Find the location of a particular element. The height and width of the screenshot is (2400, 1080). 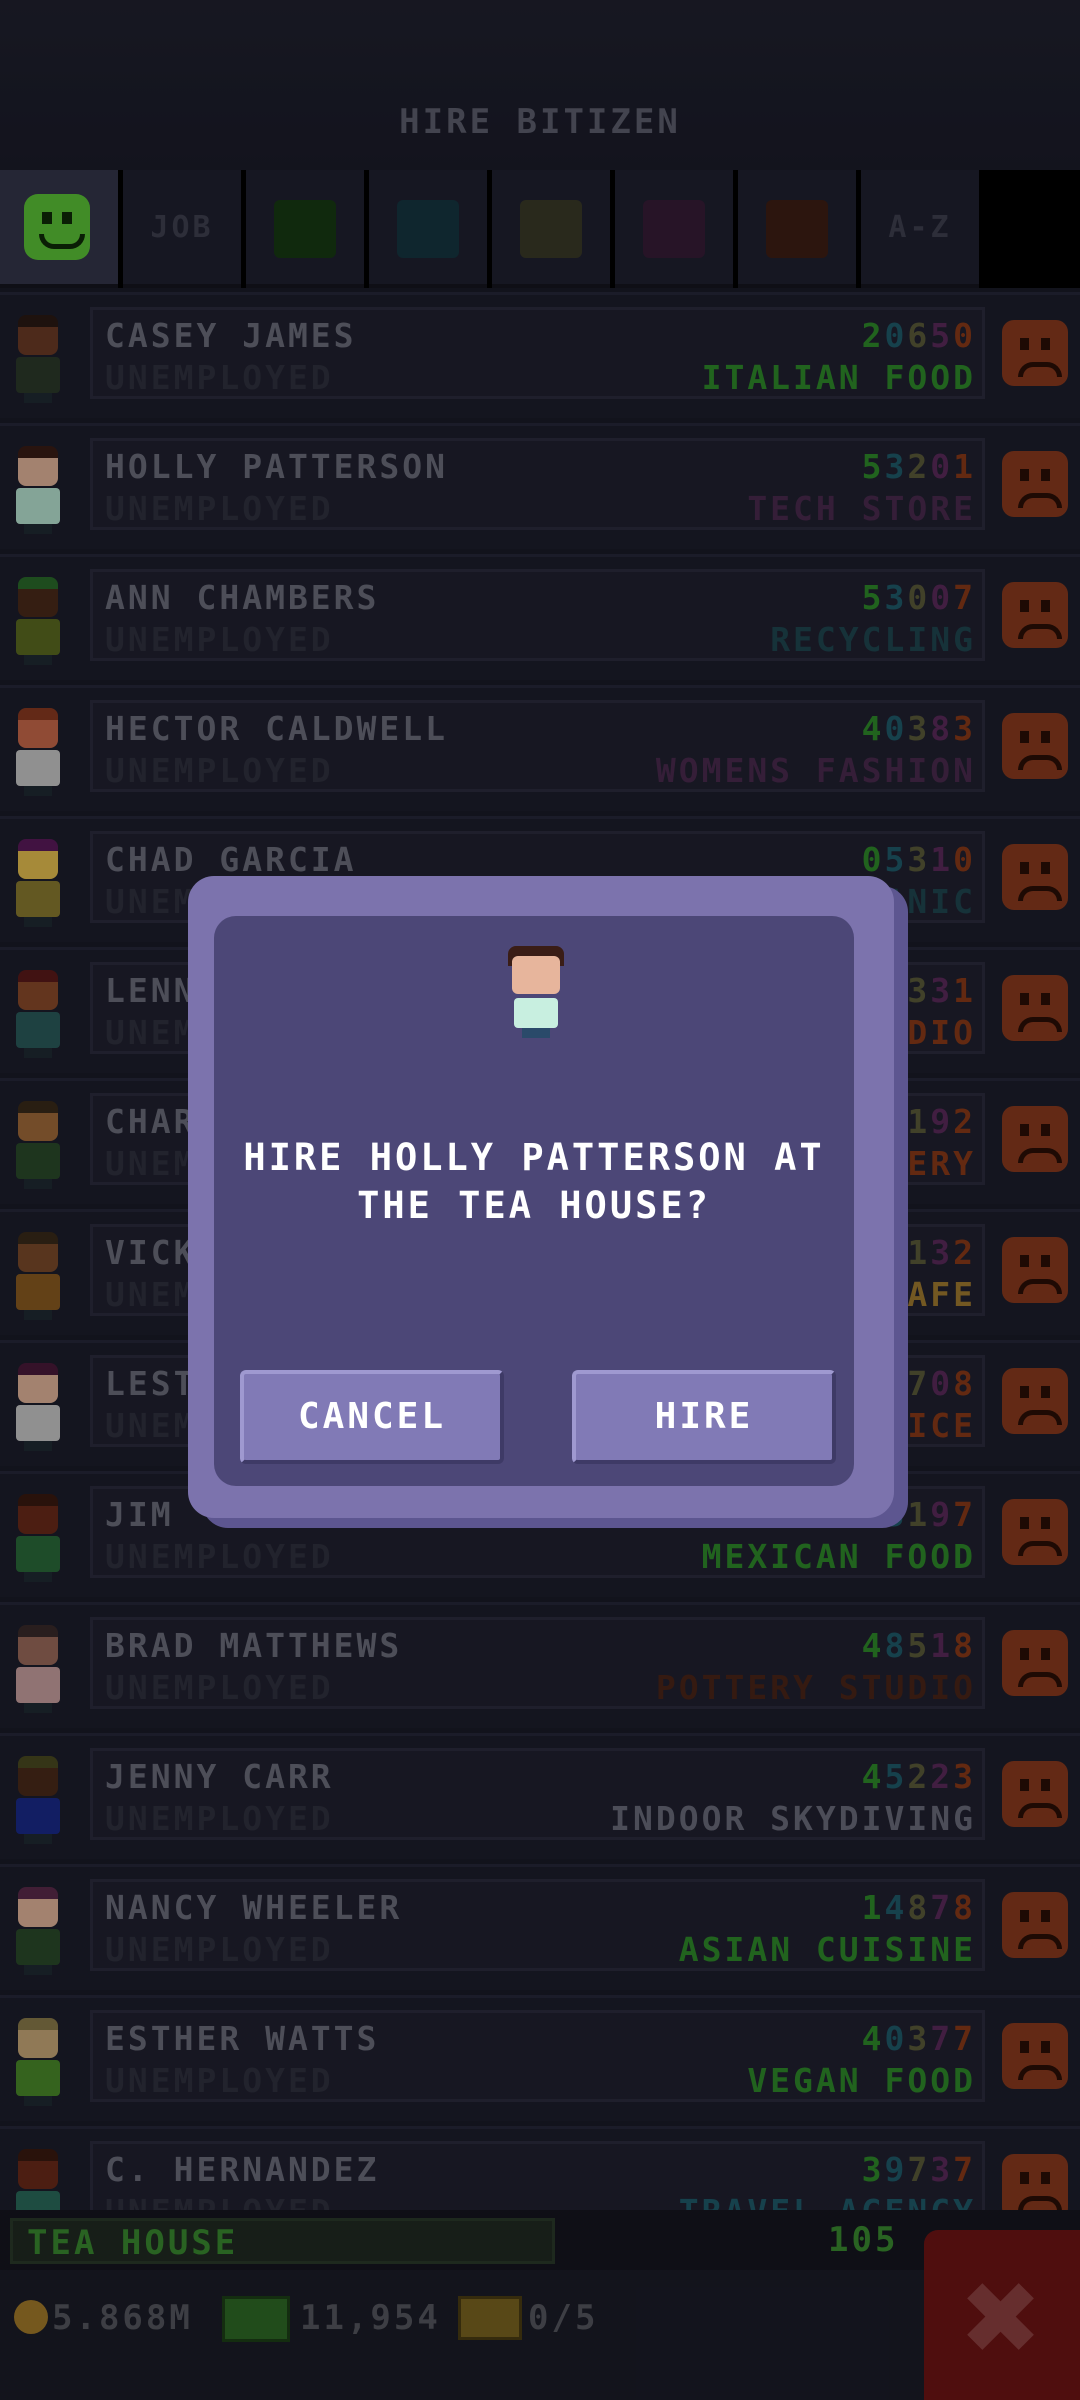

dialog-message: HIRE HOLLY PATTERSON AT THE TEA HOUSE? is located at coordinates (534, 1182).